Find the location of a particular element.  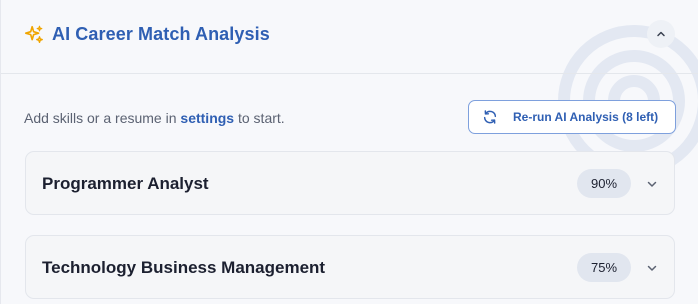

match-title: Programmer Analyst is located at coordinates (125, 183).